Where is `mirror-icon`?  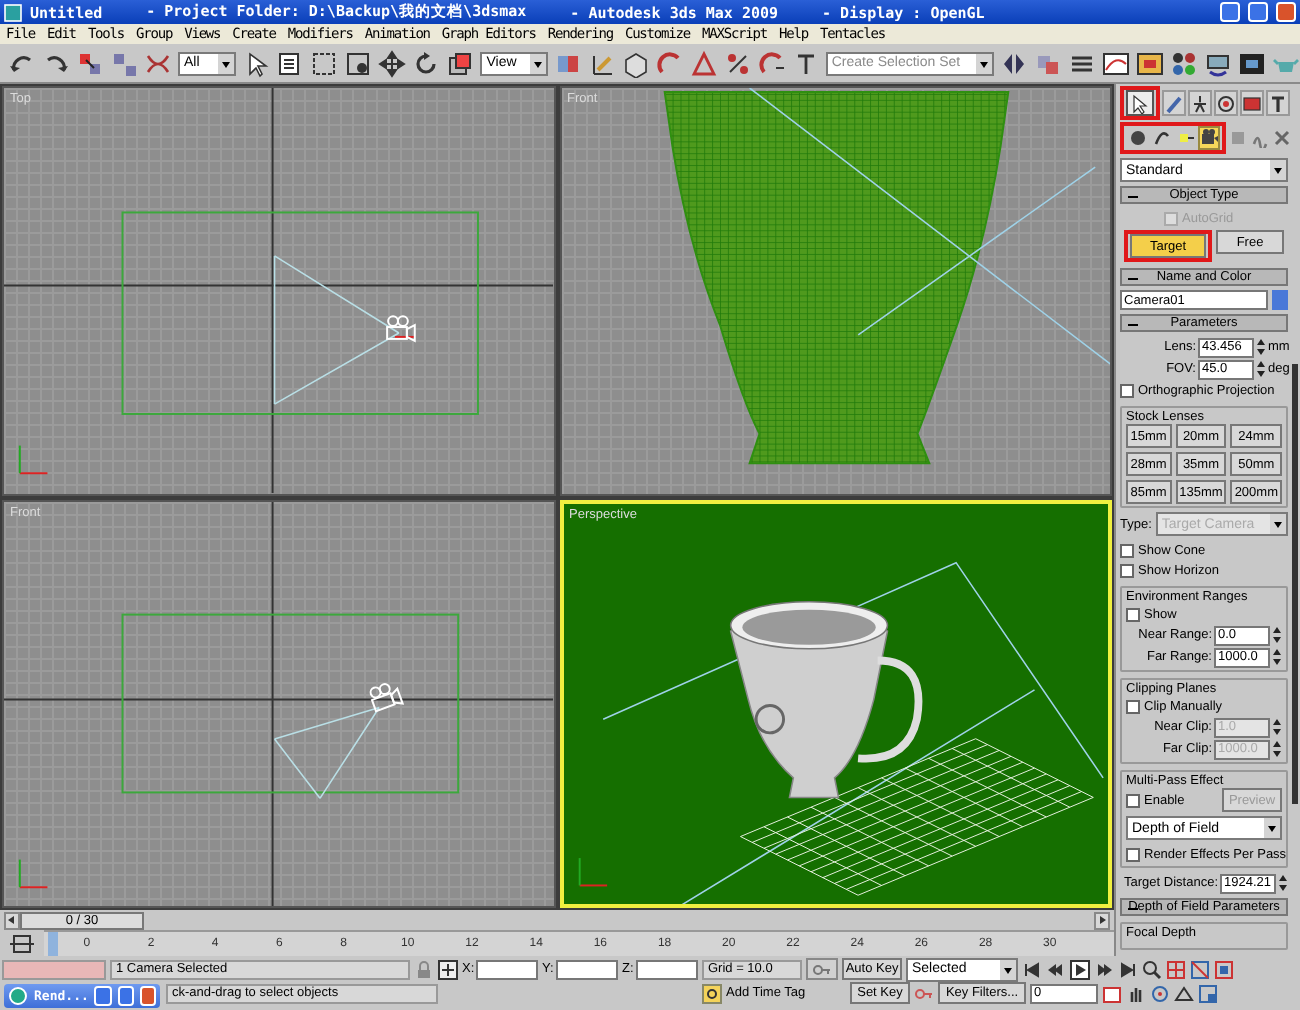 mirror-icon is located at coordinates (1014, 63).